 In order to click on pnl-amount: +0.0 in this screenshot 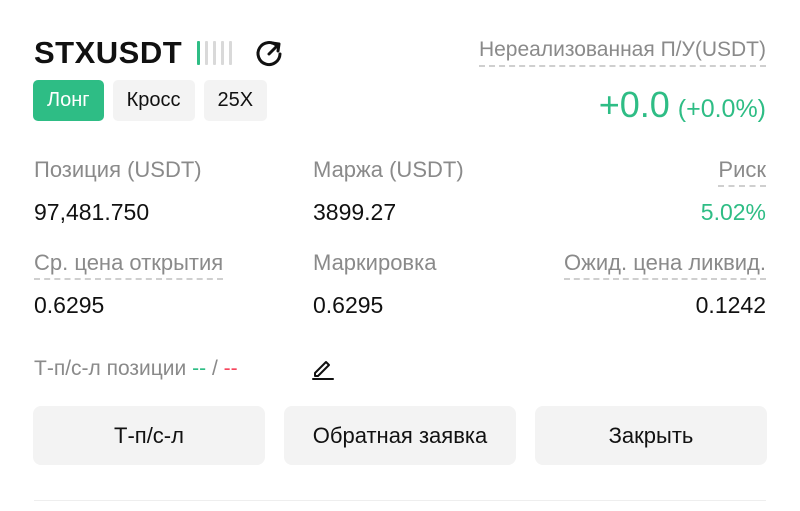, I will do `click(634, 104)`.